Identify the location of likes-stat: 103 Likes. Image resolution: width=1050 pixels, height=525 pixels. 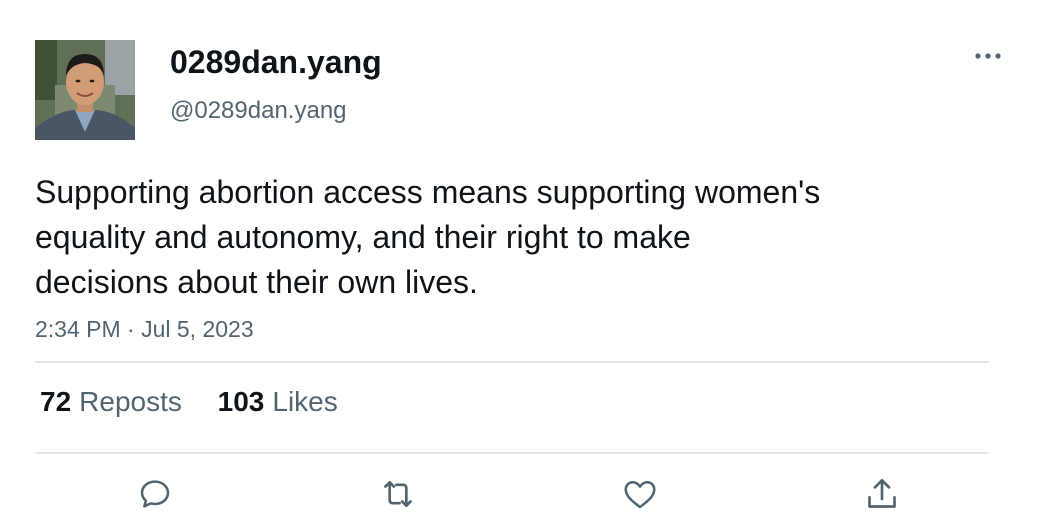
(278, 402).